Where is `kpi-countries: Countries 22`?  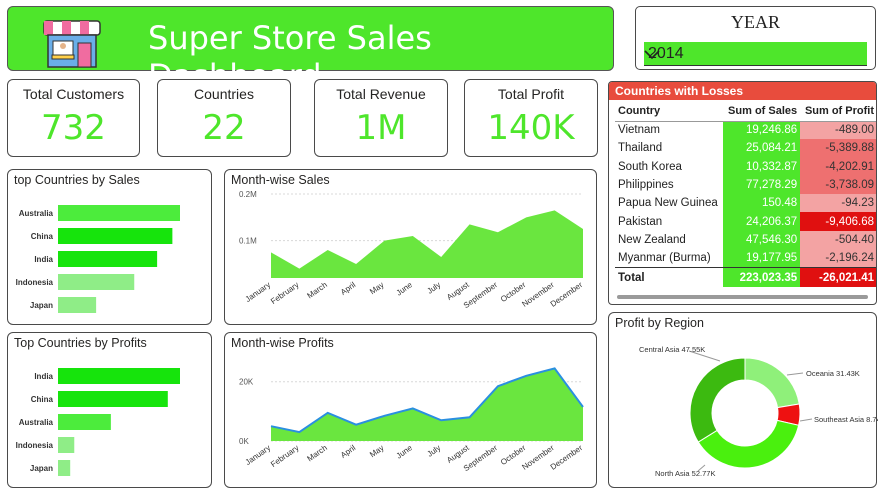 kpi-countries: Countries 22 is located at coordinates (224, 118).